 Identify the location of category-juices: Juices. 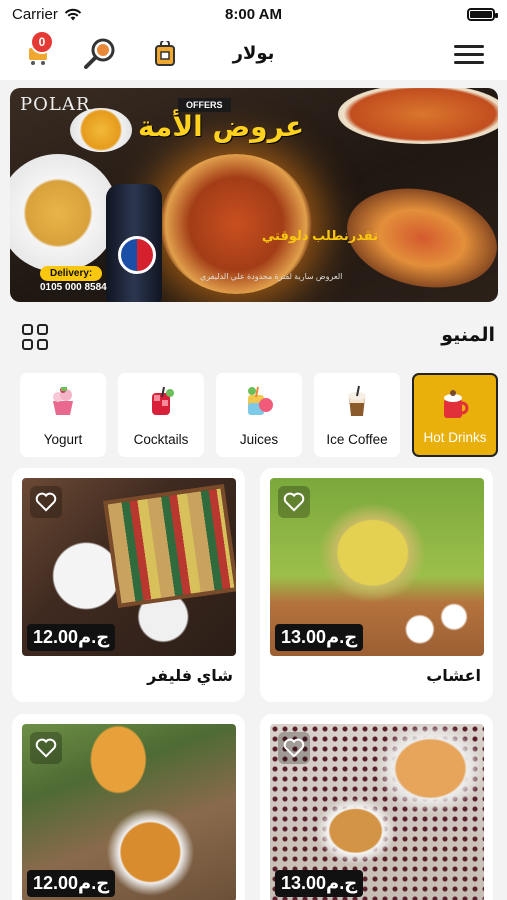
(259, 415).